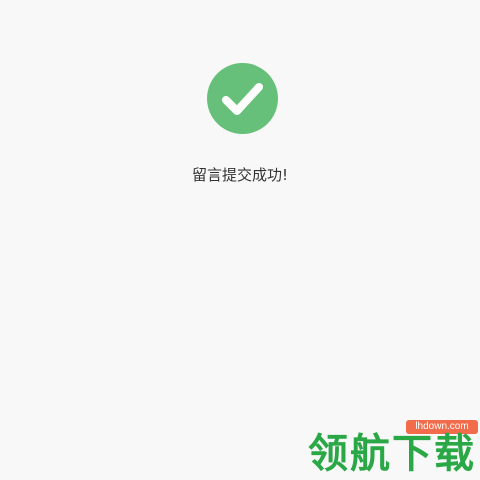 This screenshot has height=480, width=480. I want to click on success-message: 留言提交成功!, so click(239, 175).